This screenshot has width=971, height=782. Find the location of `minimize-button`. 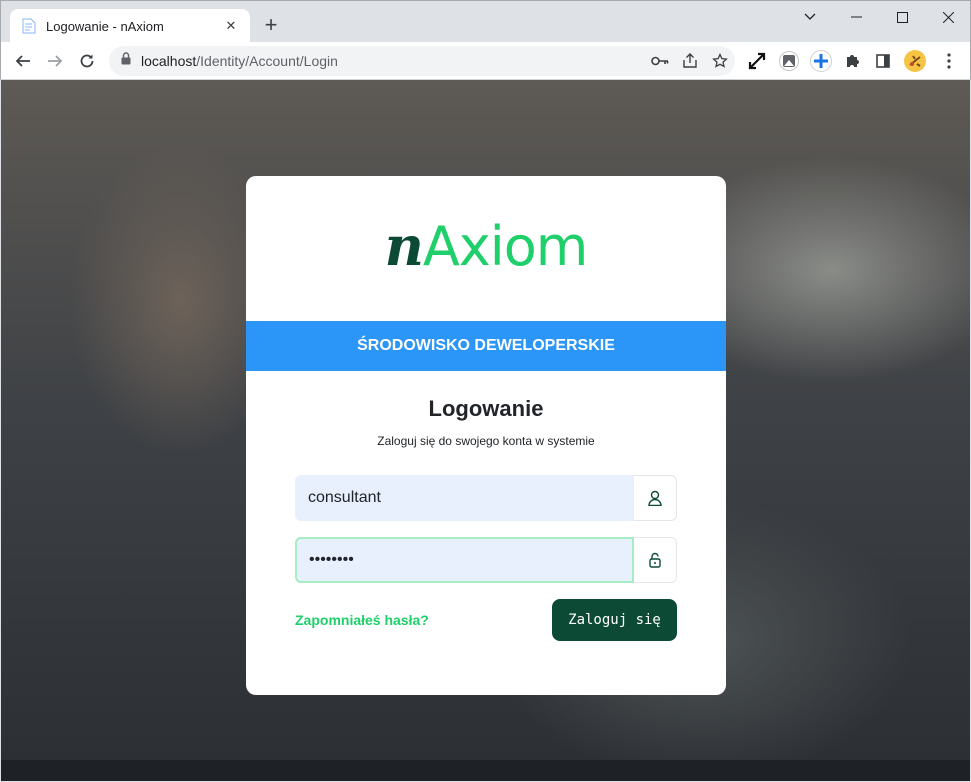

minimize-button is located at coordinates (856, 17).